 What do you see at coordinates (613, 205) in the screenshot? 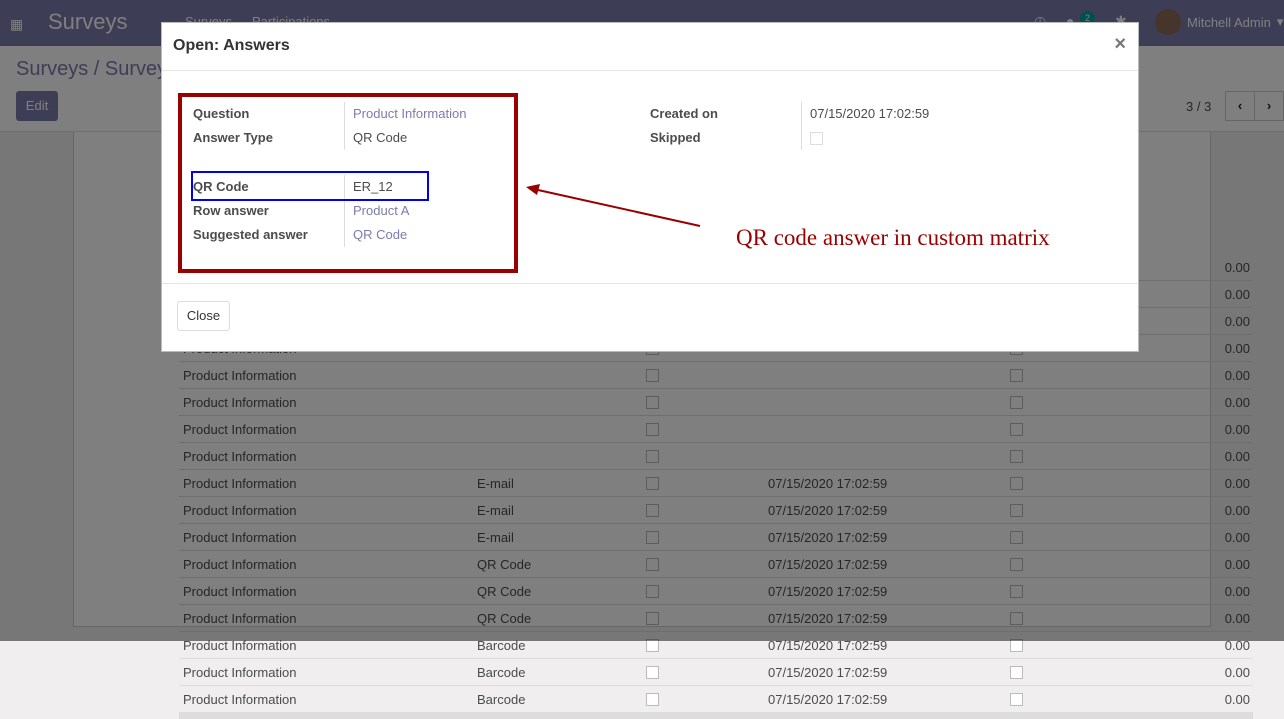
I see `annotation-arrow` at bounding box center [613, 205].